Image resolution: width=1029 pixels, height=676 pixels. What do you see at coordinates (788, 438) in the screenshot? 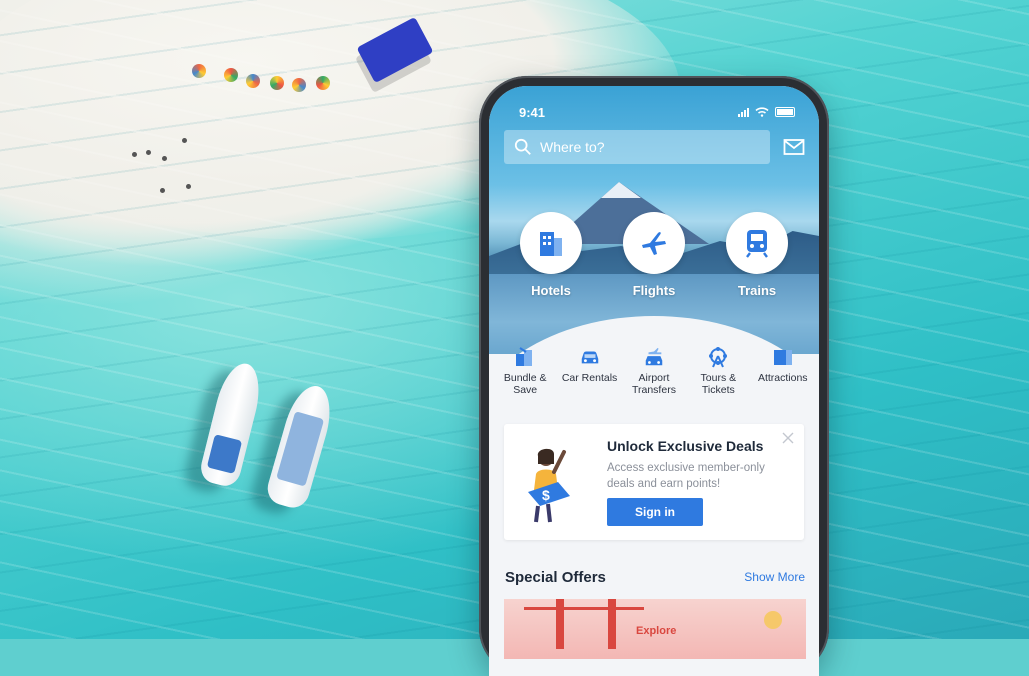
I see `close-icon` at bounding box center [788, 438].